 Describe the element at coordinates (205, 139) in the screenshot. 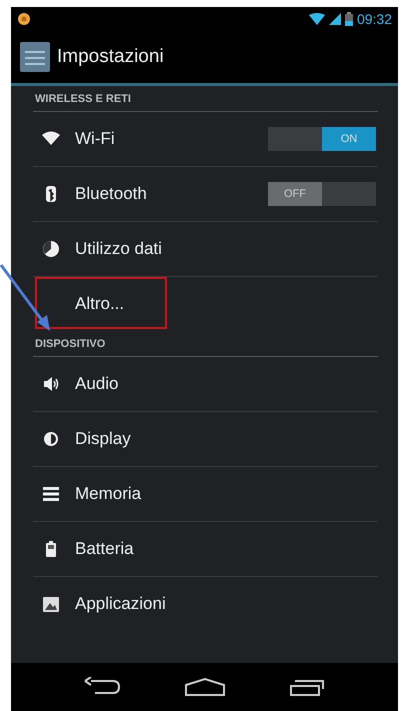

I see `settings-item: Wi-Fi ON` at that location.